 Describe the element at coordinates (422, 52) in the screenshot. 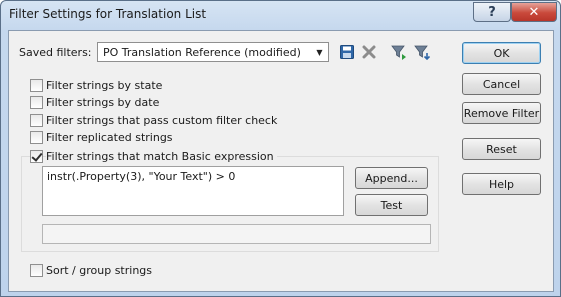

I see `filter-import-icon` at that location.